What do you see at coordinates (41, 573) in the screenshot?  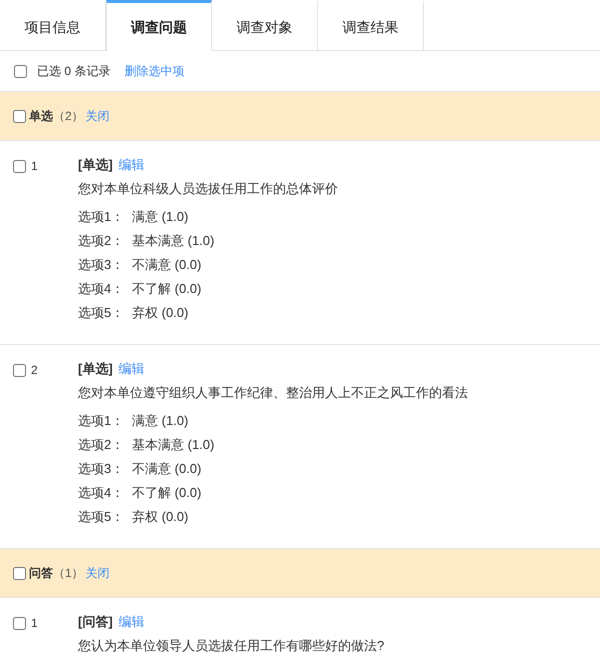 I see `group-title: 问答` at bounding box center [41, 573].